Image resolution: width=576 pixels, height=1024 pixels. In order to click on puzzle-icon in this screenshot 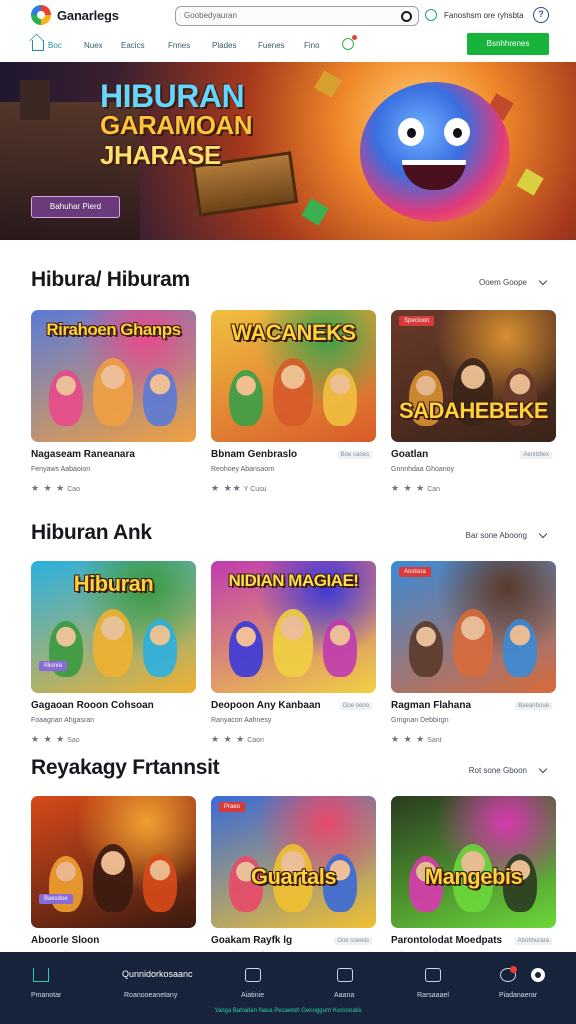, I will do `click(433, 975)`.